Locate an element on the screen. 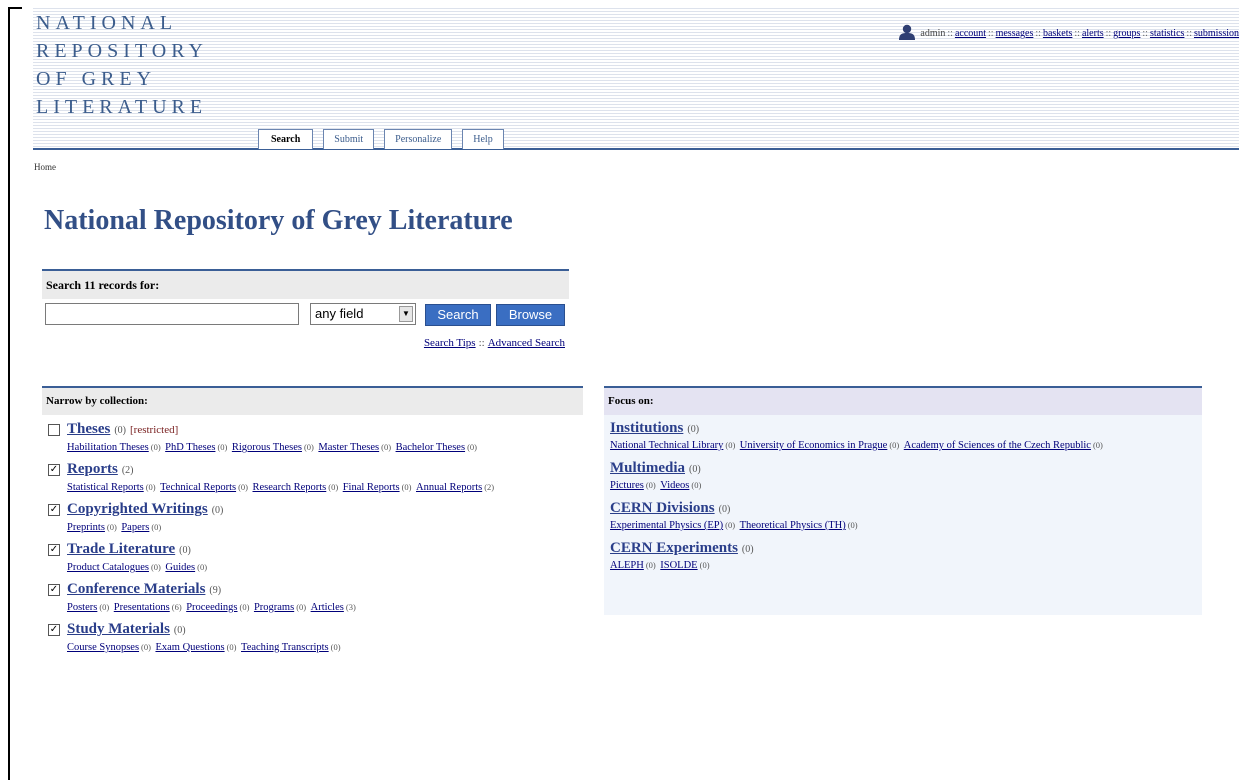 Image resolution: width=1239 pixels, height=780 pixels. user-nav-sep: :: is located at coordinates (950, 33).